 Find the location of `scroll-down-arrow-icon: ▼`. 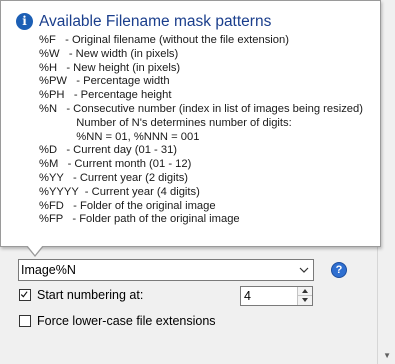

scroll-down-arrow-icon: ▼ is located at coordinates (387, 356).